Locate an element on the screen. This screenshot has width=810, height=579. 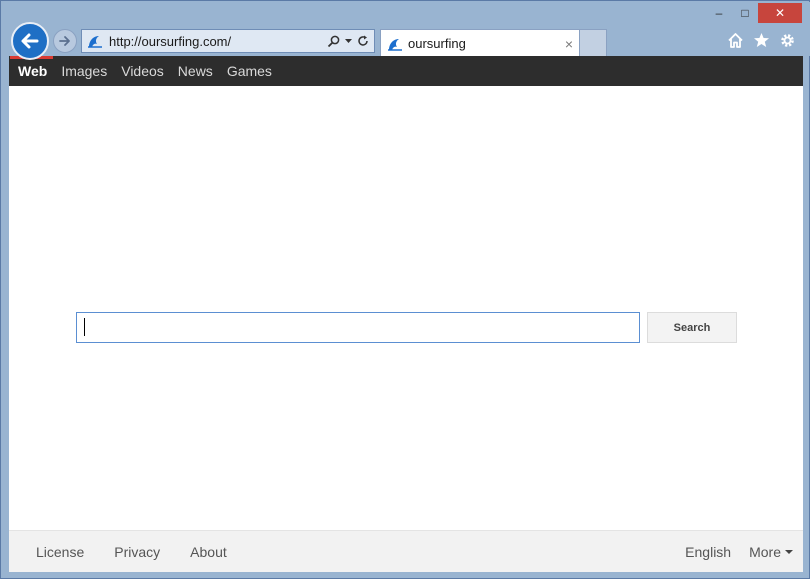
language-link: English is located at coordinates (708, 552).